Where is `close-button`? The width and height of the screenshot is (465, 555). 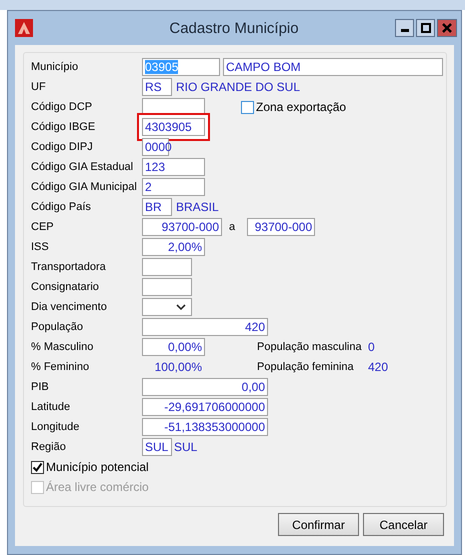
close-button is located at coordinates (447, 28).